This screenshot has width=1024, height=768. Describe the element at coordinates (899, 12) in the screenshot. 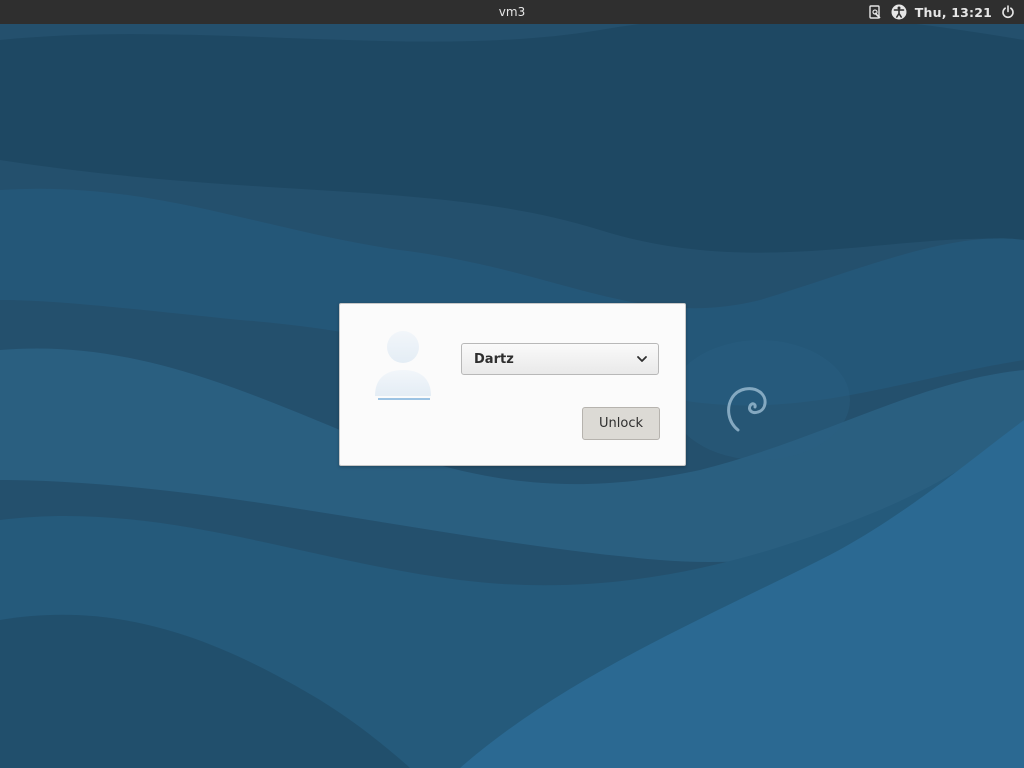

I see `accessibility-icon` at that location.